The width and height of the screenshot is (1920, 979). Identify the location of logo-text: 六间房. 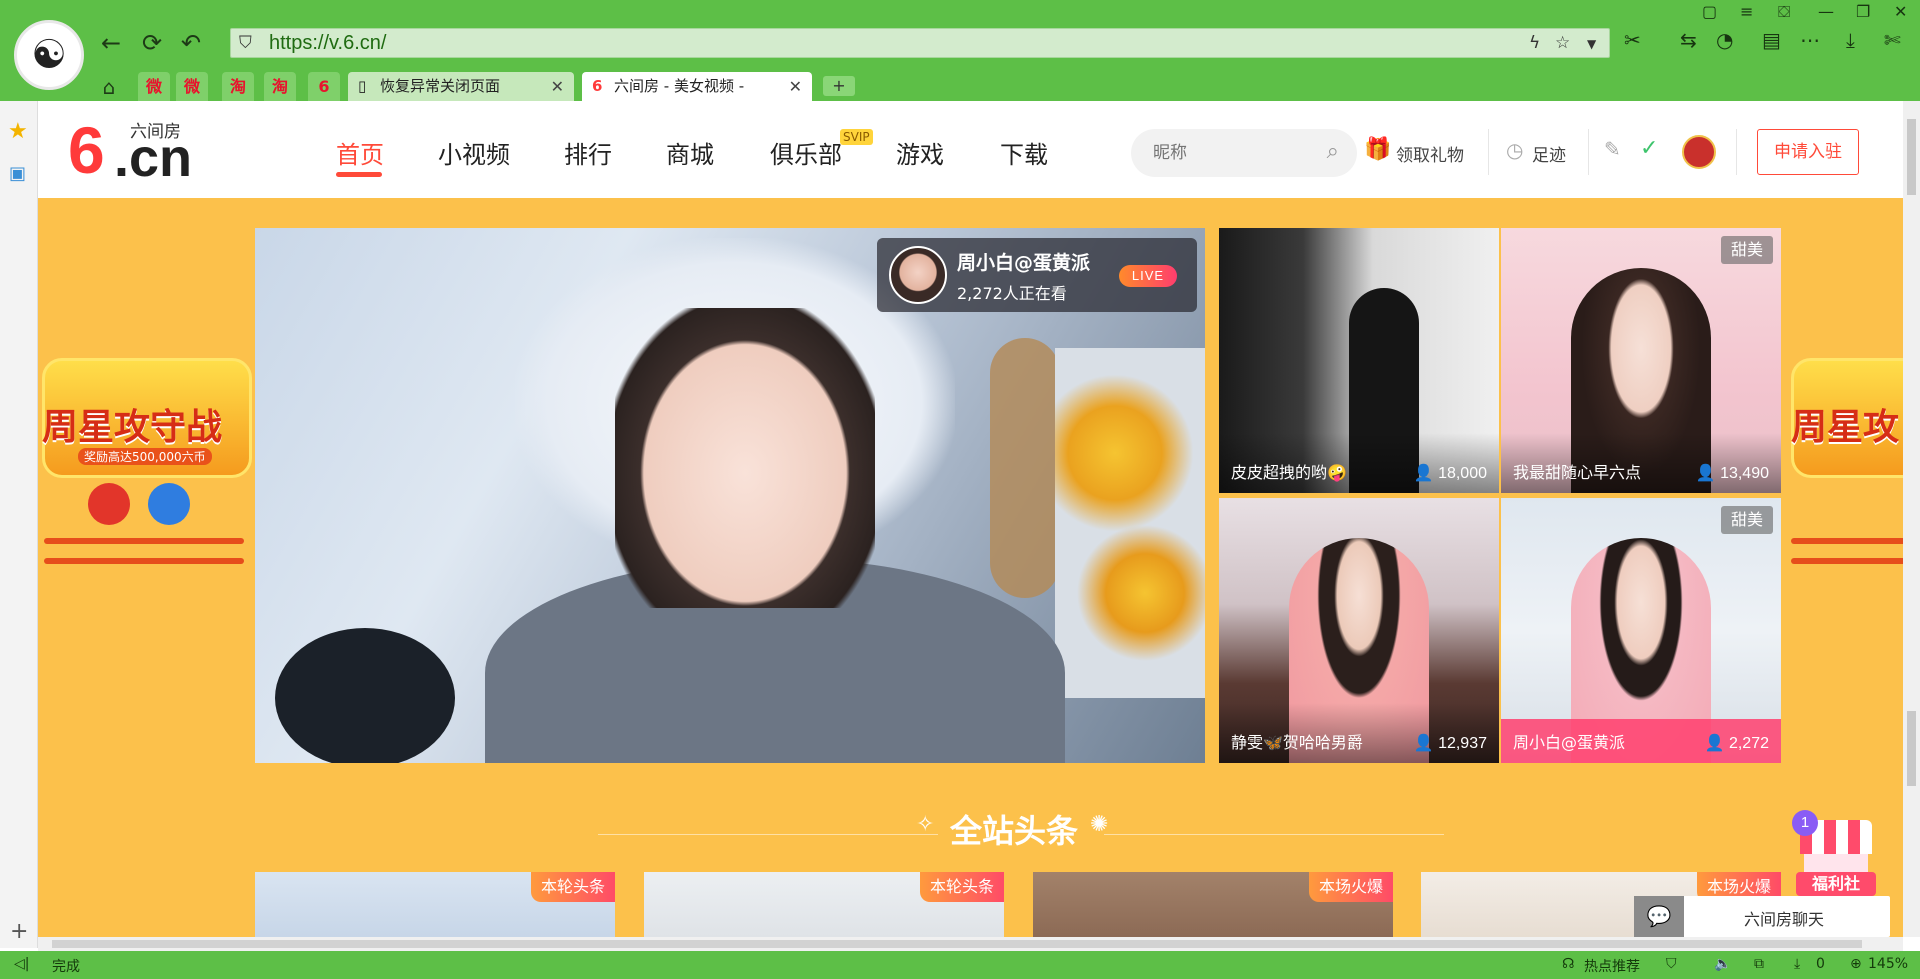
(155, 132).